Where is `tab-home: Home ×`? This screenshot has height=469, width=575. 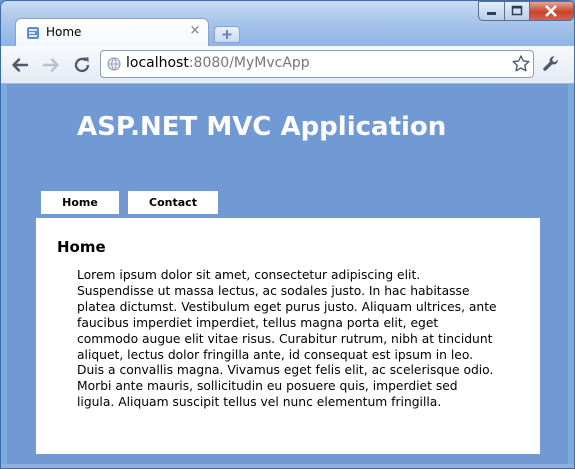
tab-home: Home × is located at coordinates (112, 32).